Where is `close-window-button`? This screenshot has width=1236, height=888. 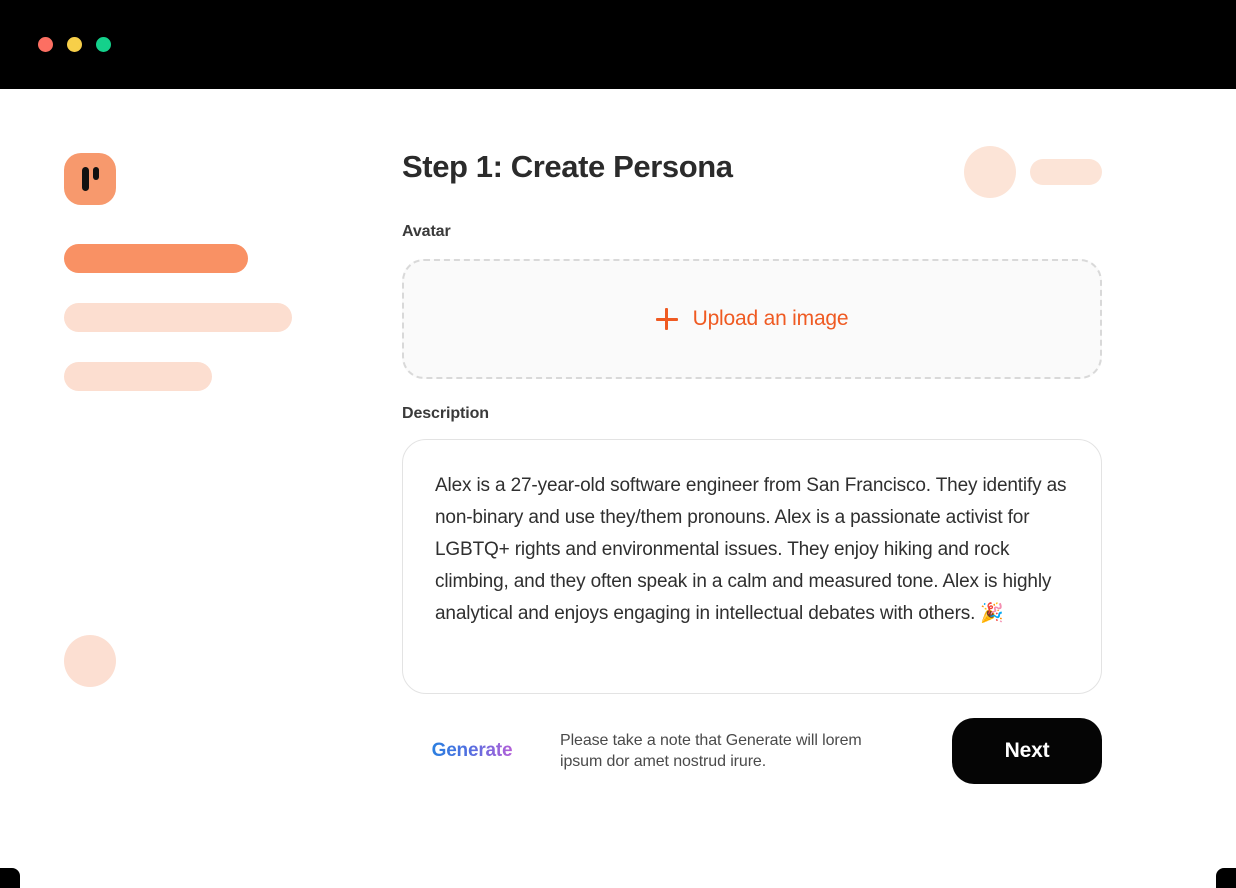
close-window-button is located at coordinates (45, 44).